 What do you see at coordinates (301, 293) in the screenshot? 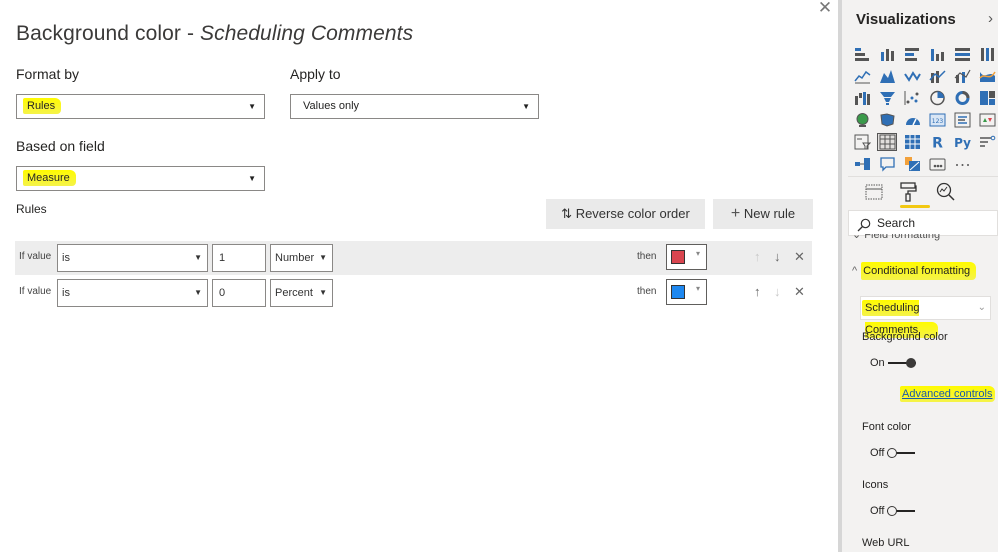
I see `value-type-select: Percent ▼` at bounding box center [301, 293].